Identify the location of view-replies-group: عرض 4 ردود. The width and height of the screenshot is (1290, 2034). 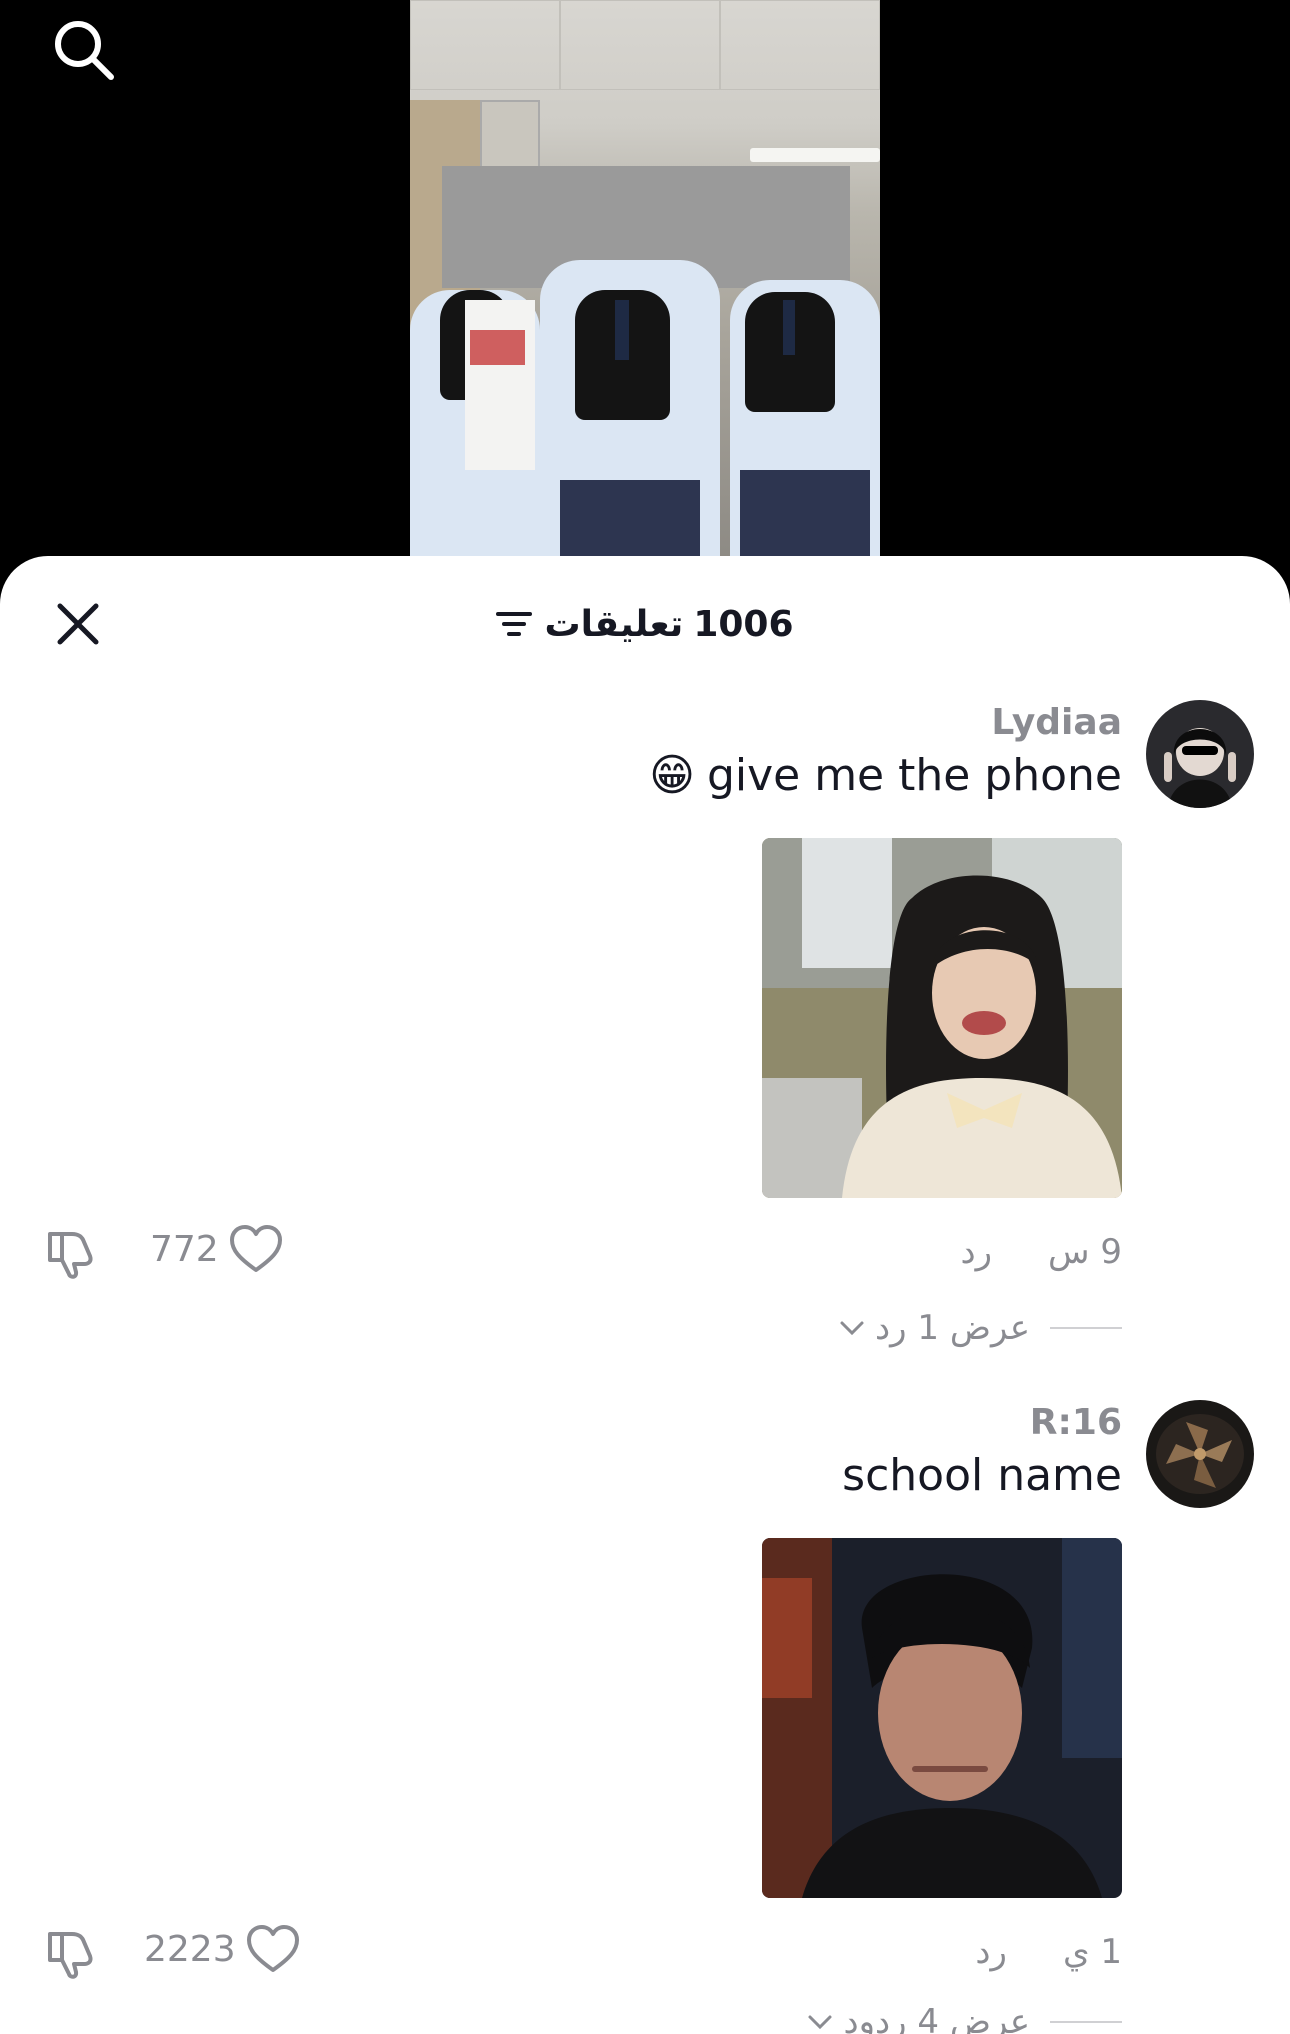
(918, 2018).